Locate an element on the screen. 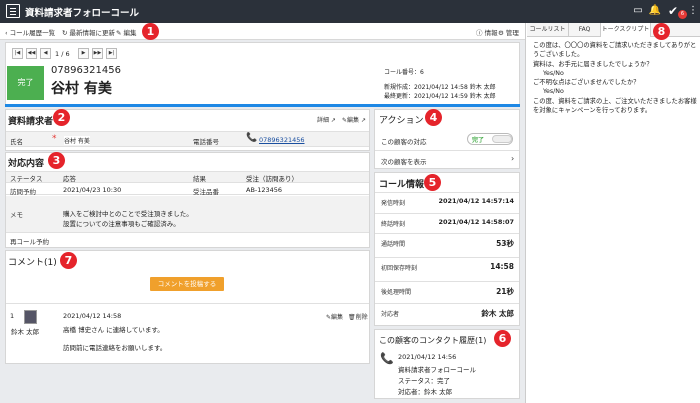 The image size is (700, 403). info-link: ⓘ 情報 is located at coordinates (487, 32).